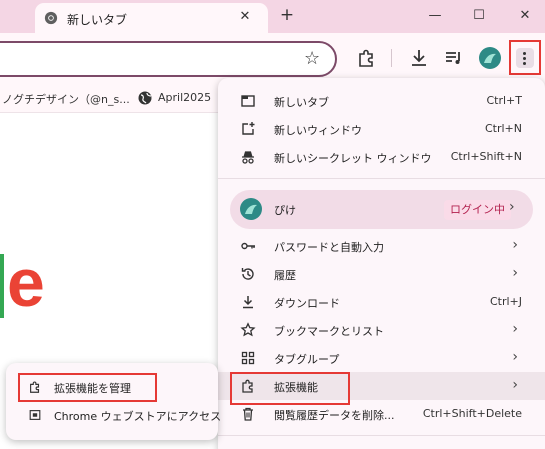 Image resolution: width=545 pixels, height=449 pixels. I want to click on profile-avatar, so click(490, 58).